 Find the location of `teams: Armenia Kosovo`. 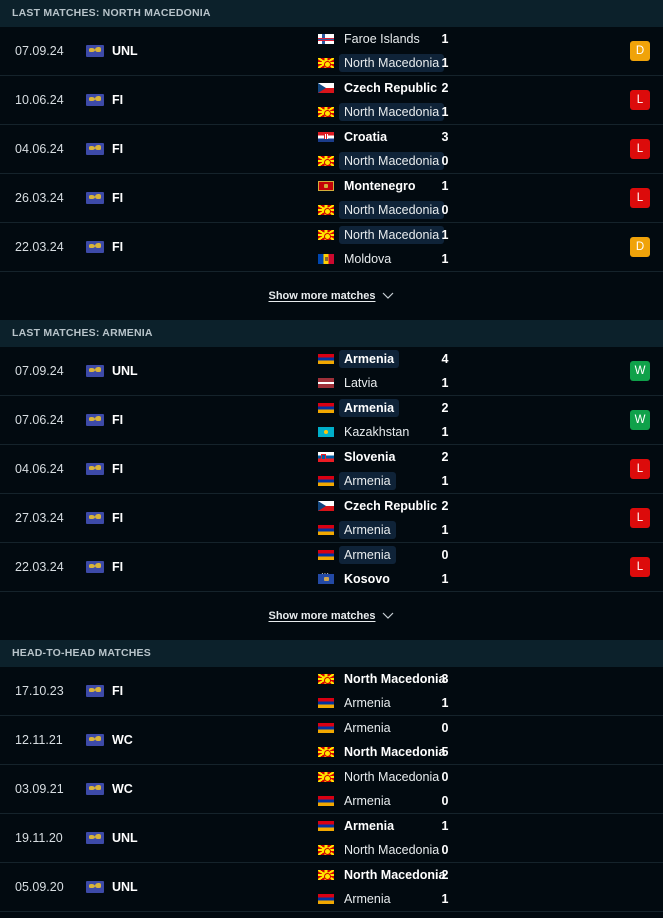

teams: Armenia Kosovo is located at coordinates (410, 567).